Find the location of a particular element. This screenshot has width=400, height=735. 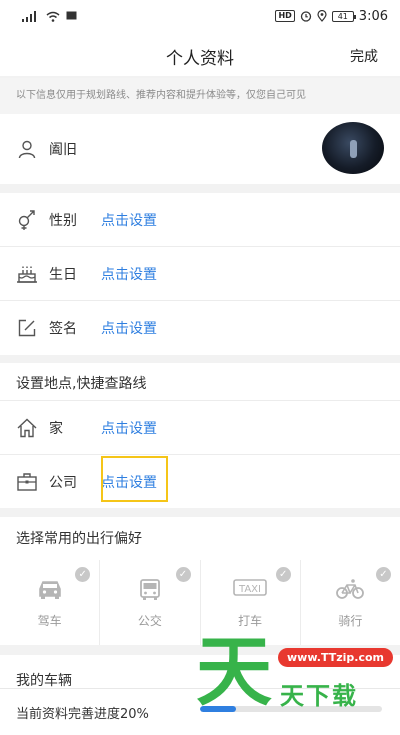

svg-text: TAXI is located at coordinates (249, 589).